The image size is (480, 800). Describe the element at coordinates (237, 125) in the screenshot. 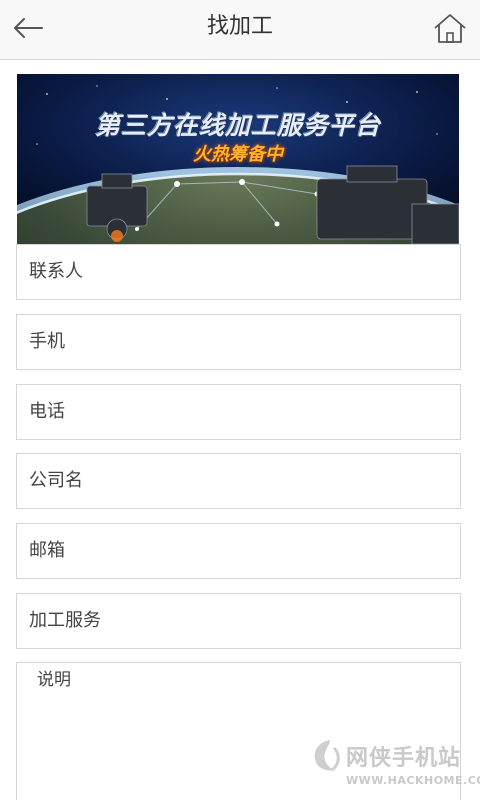

I see `banner-title: 第三方在线加工服务平台` at that location.